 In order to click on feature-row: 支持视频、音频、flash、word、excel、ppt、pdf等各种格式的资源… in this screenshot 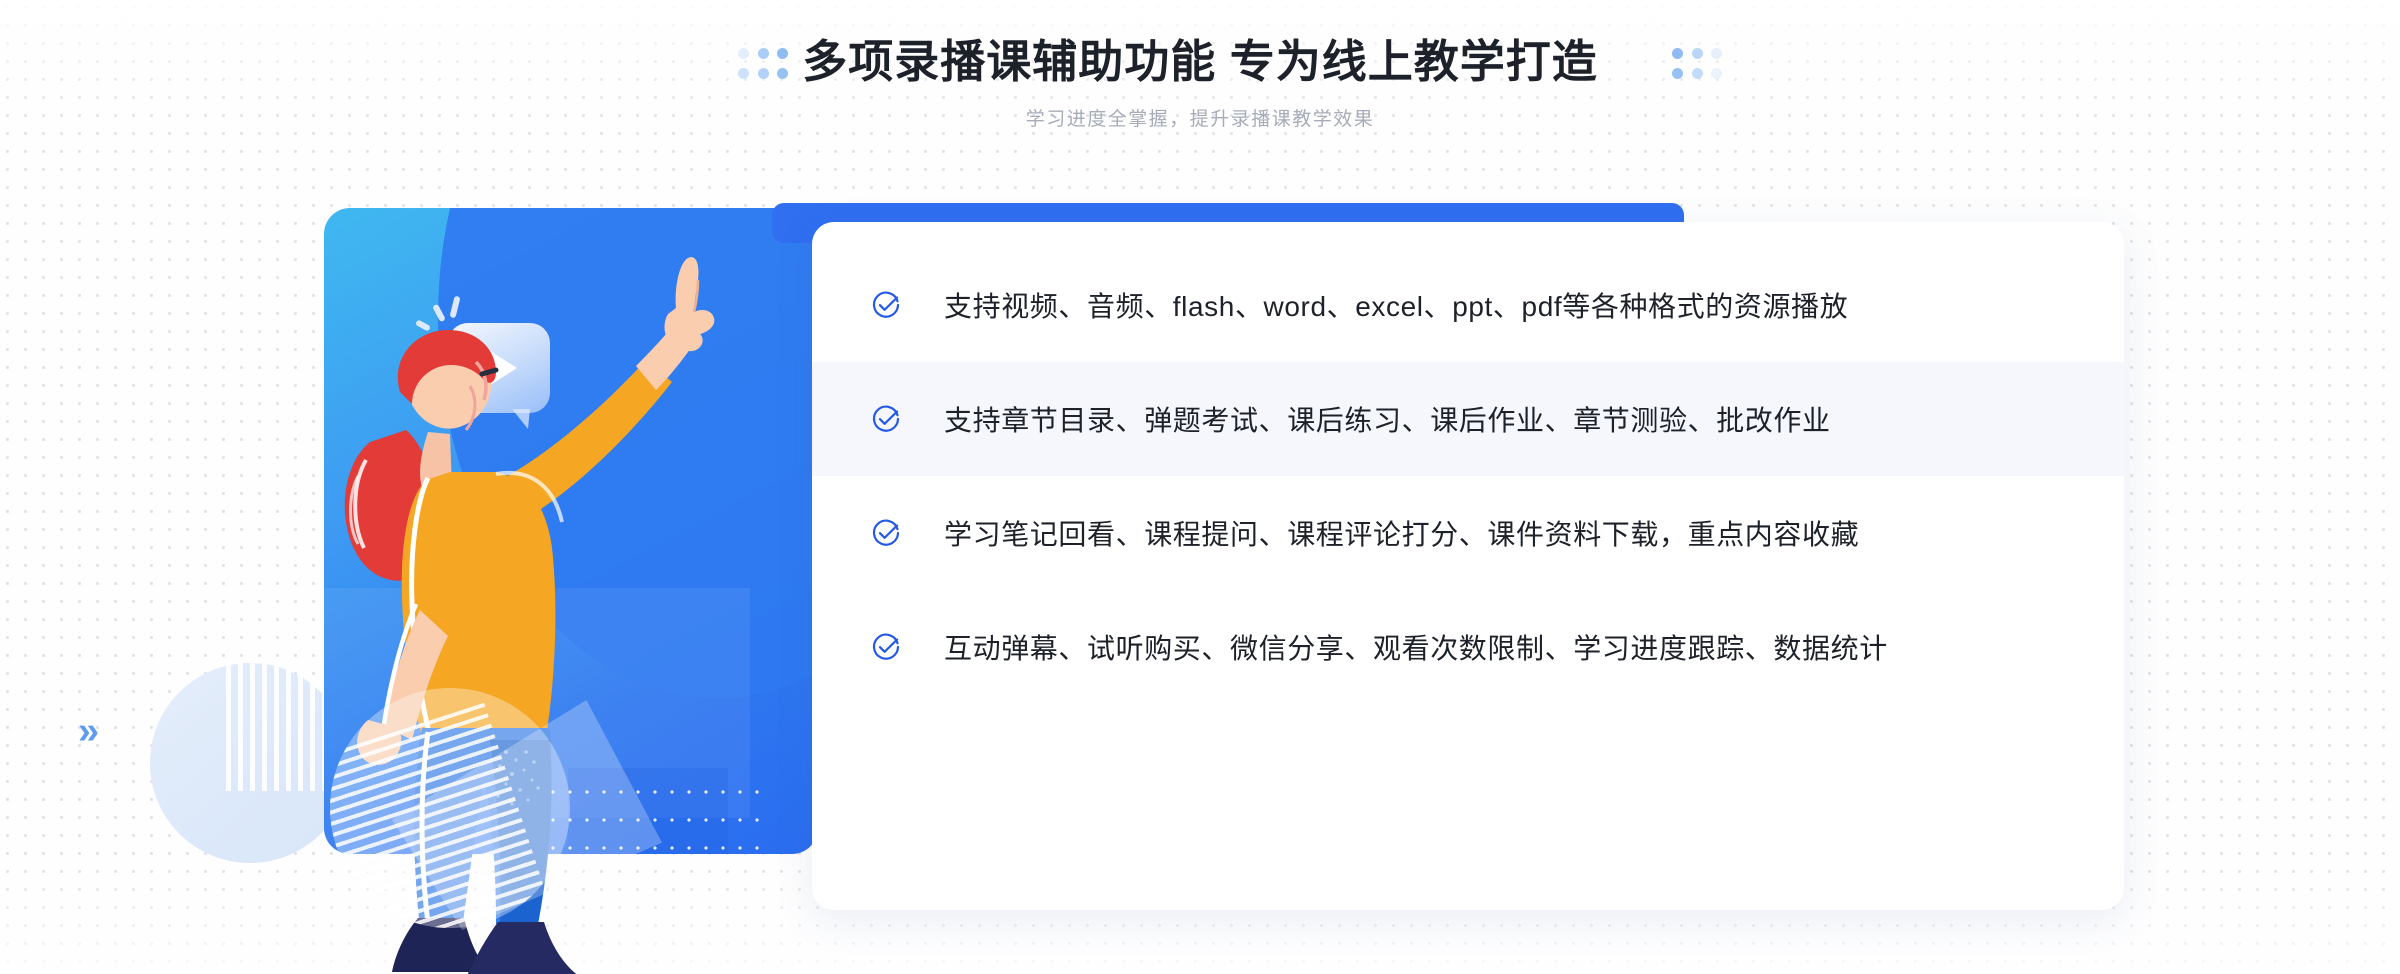, I will do `click(1468, 305)`.